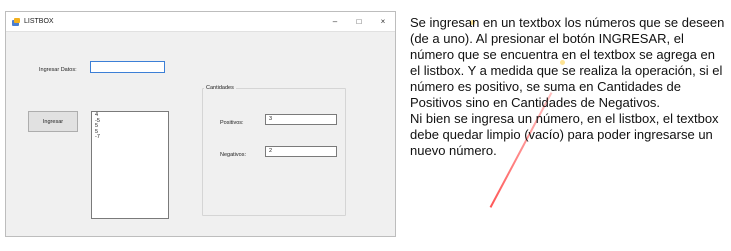 This screenshot has height=251, width=731. What do you see at coordinates (335, 22) in the screenshot?
I see `minimize-icon: –` at bounding box center [335, 22].